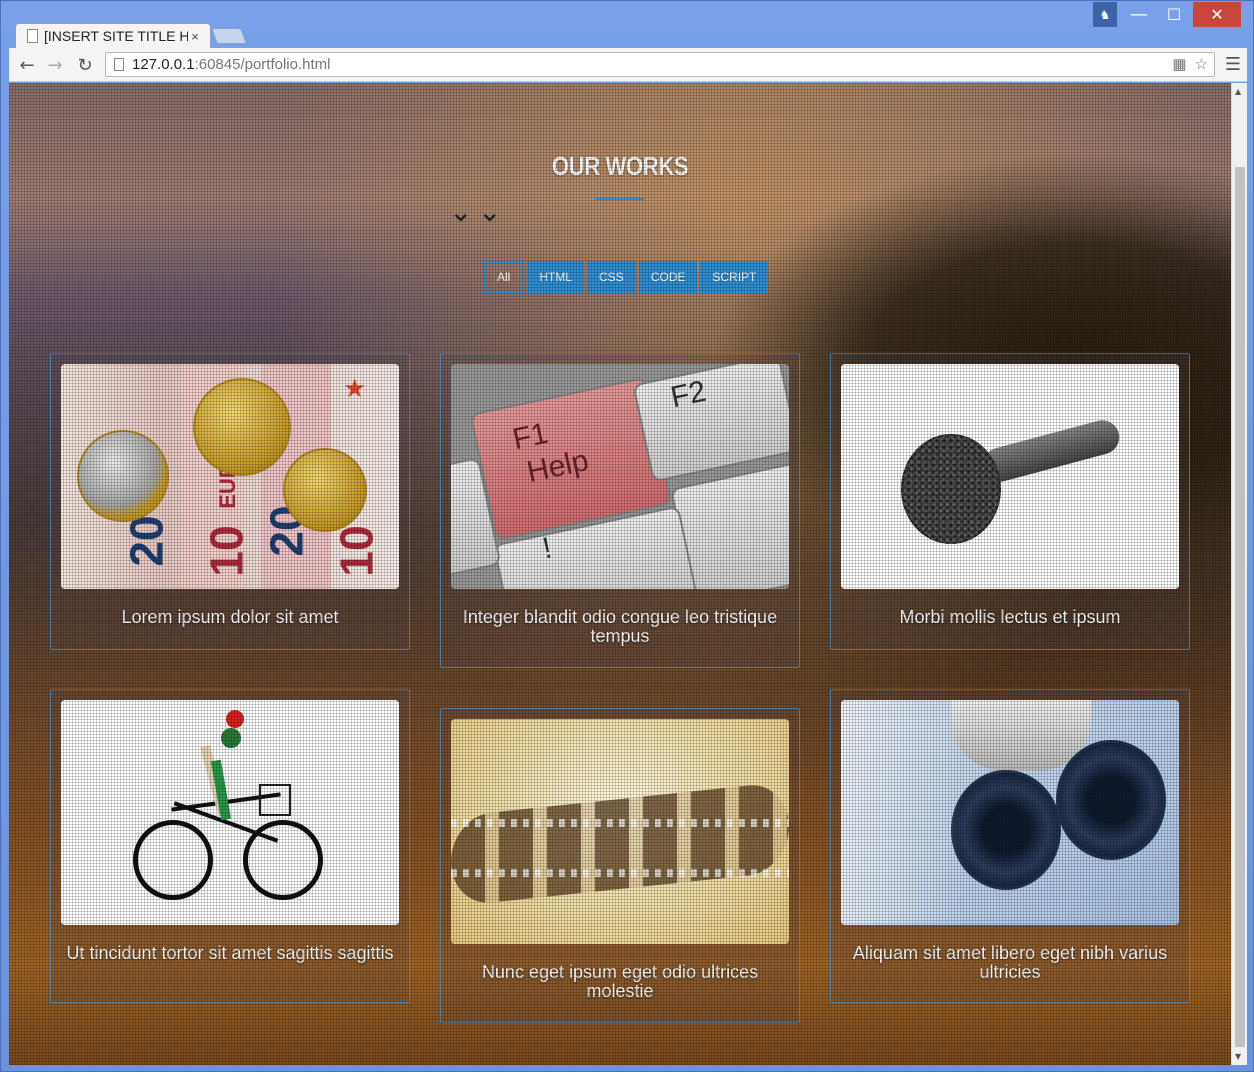  Describe the element at coordinates (262, 64) in the screenshot. I see `url-path: :60845/portfolio.html` at that location.